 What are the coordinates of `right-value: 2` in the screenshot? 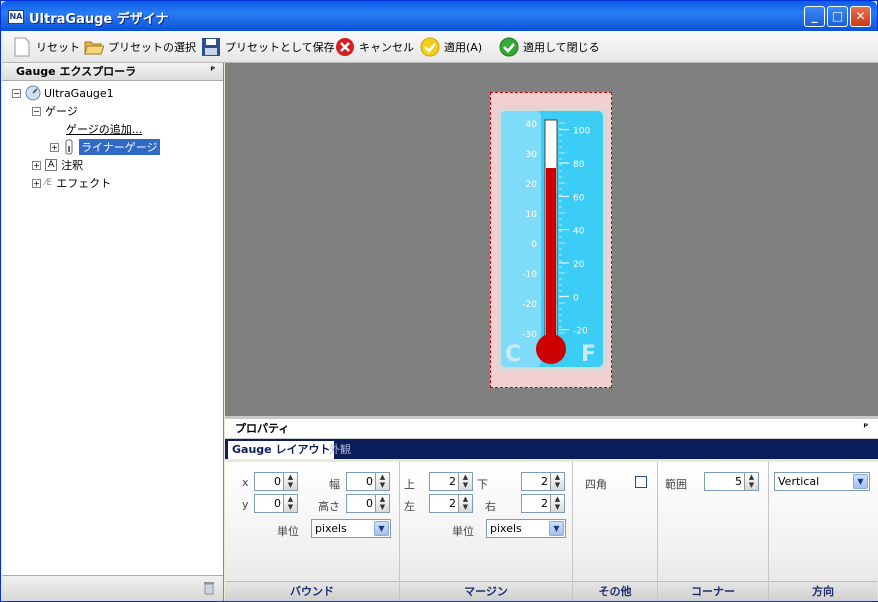 It's located at (544, 503).